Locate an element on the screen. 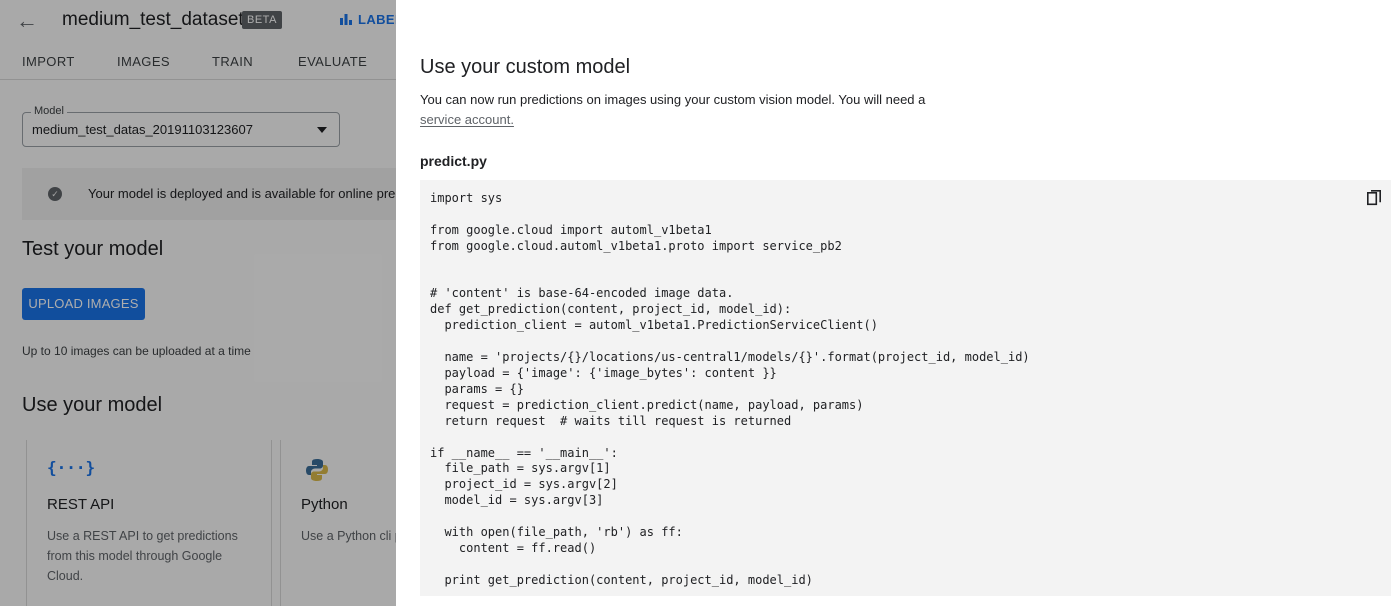 The image size is (1400, 606). drawer-title: Use your custom model is located at coordinates (525, 67).